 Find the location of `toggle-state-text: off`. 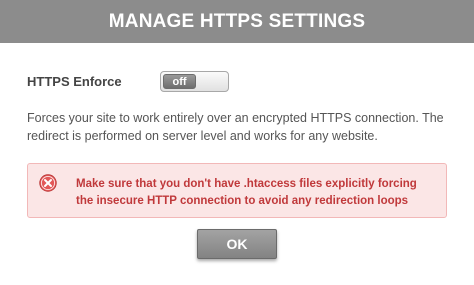

toggle-state-text: off is located at coordinates (179, 81).